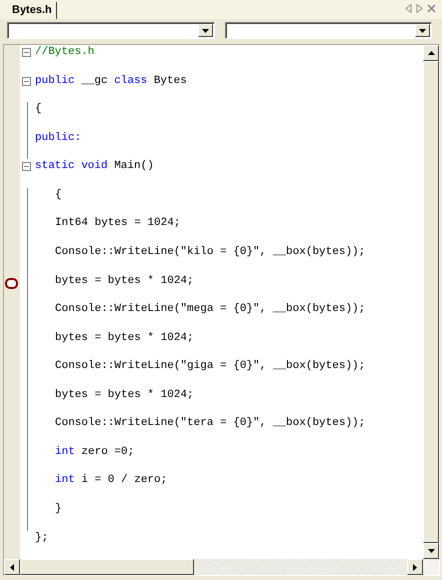 The image size is (442, 580). What do you see at coordinates (64, 52) in the screenshot?
I see `code-line: //Bytes.h` at bounding box center [64, 52].